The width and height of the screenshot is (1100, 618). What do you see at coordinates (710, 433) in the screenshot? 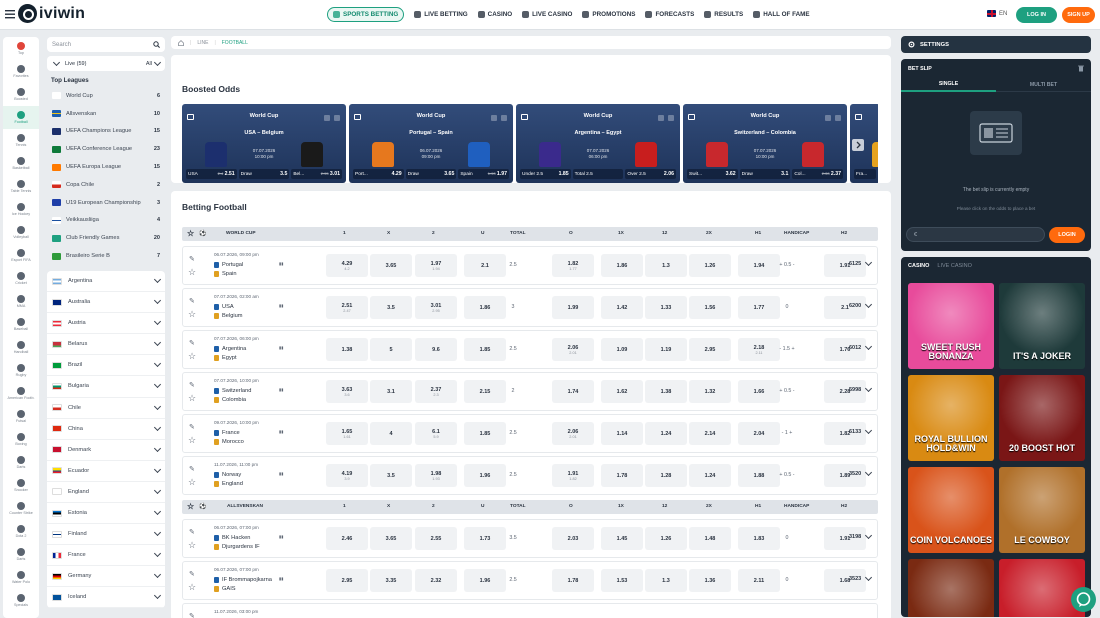
I see `odd-button: 2.14` at bounding box center [710, 433].